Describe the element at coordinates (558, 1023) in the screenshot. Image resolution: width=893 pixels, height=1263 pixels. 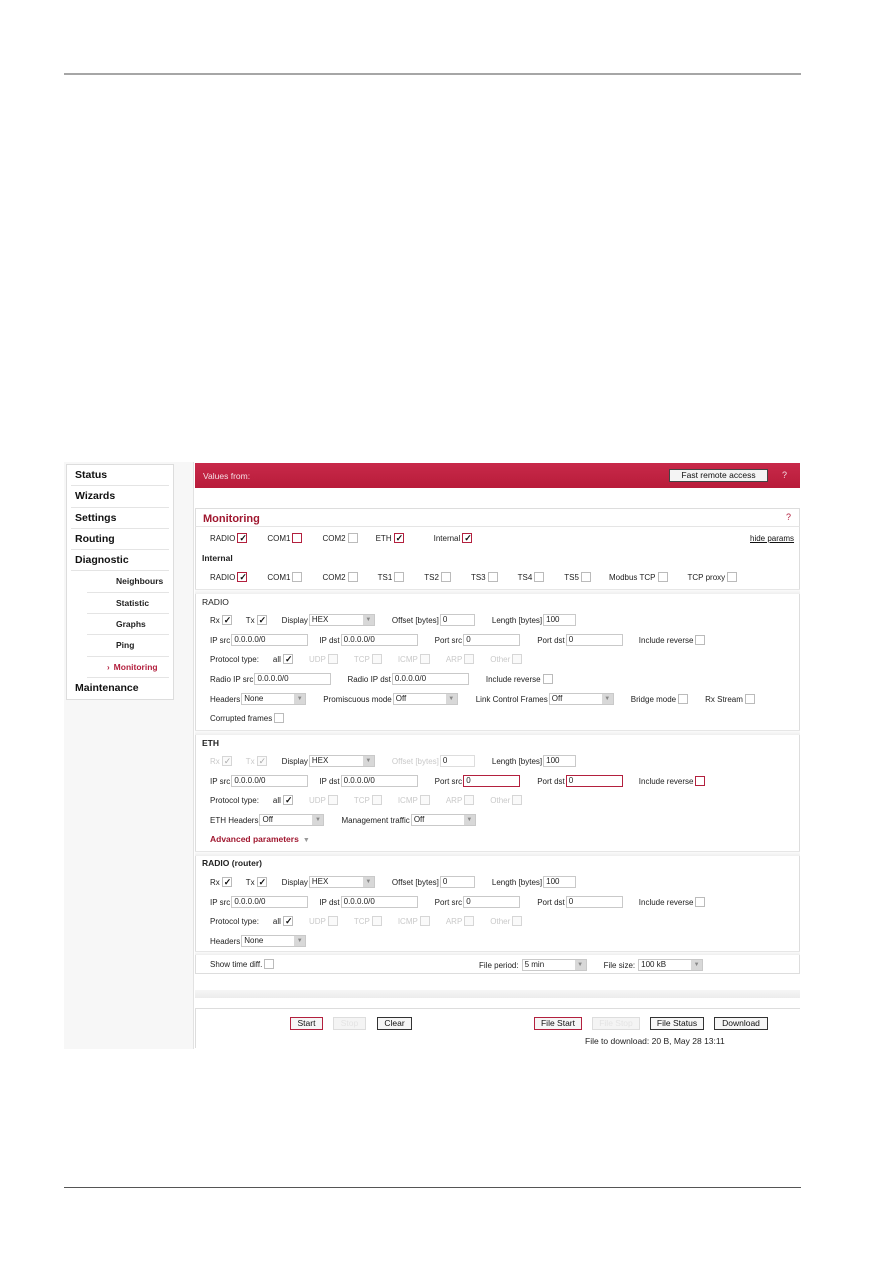
I see `file-start-button: File Start` at that location.